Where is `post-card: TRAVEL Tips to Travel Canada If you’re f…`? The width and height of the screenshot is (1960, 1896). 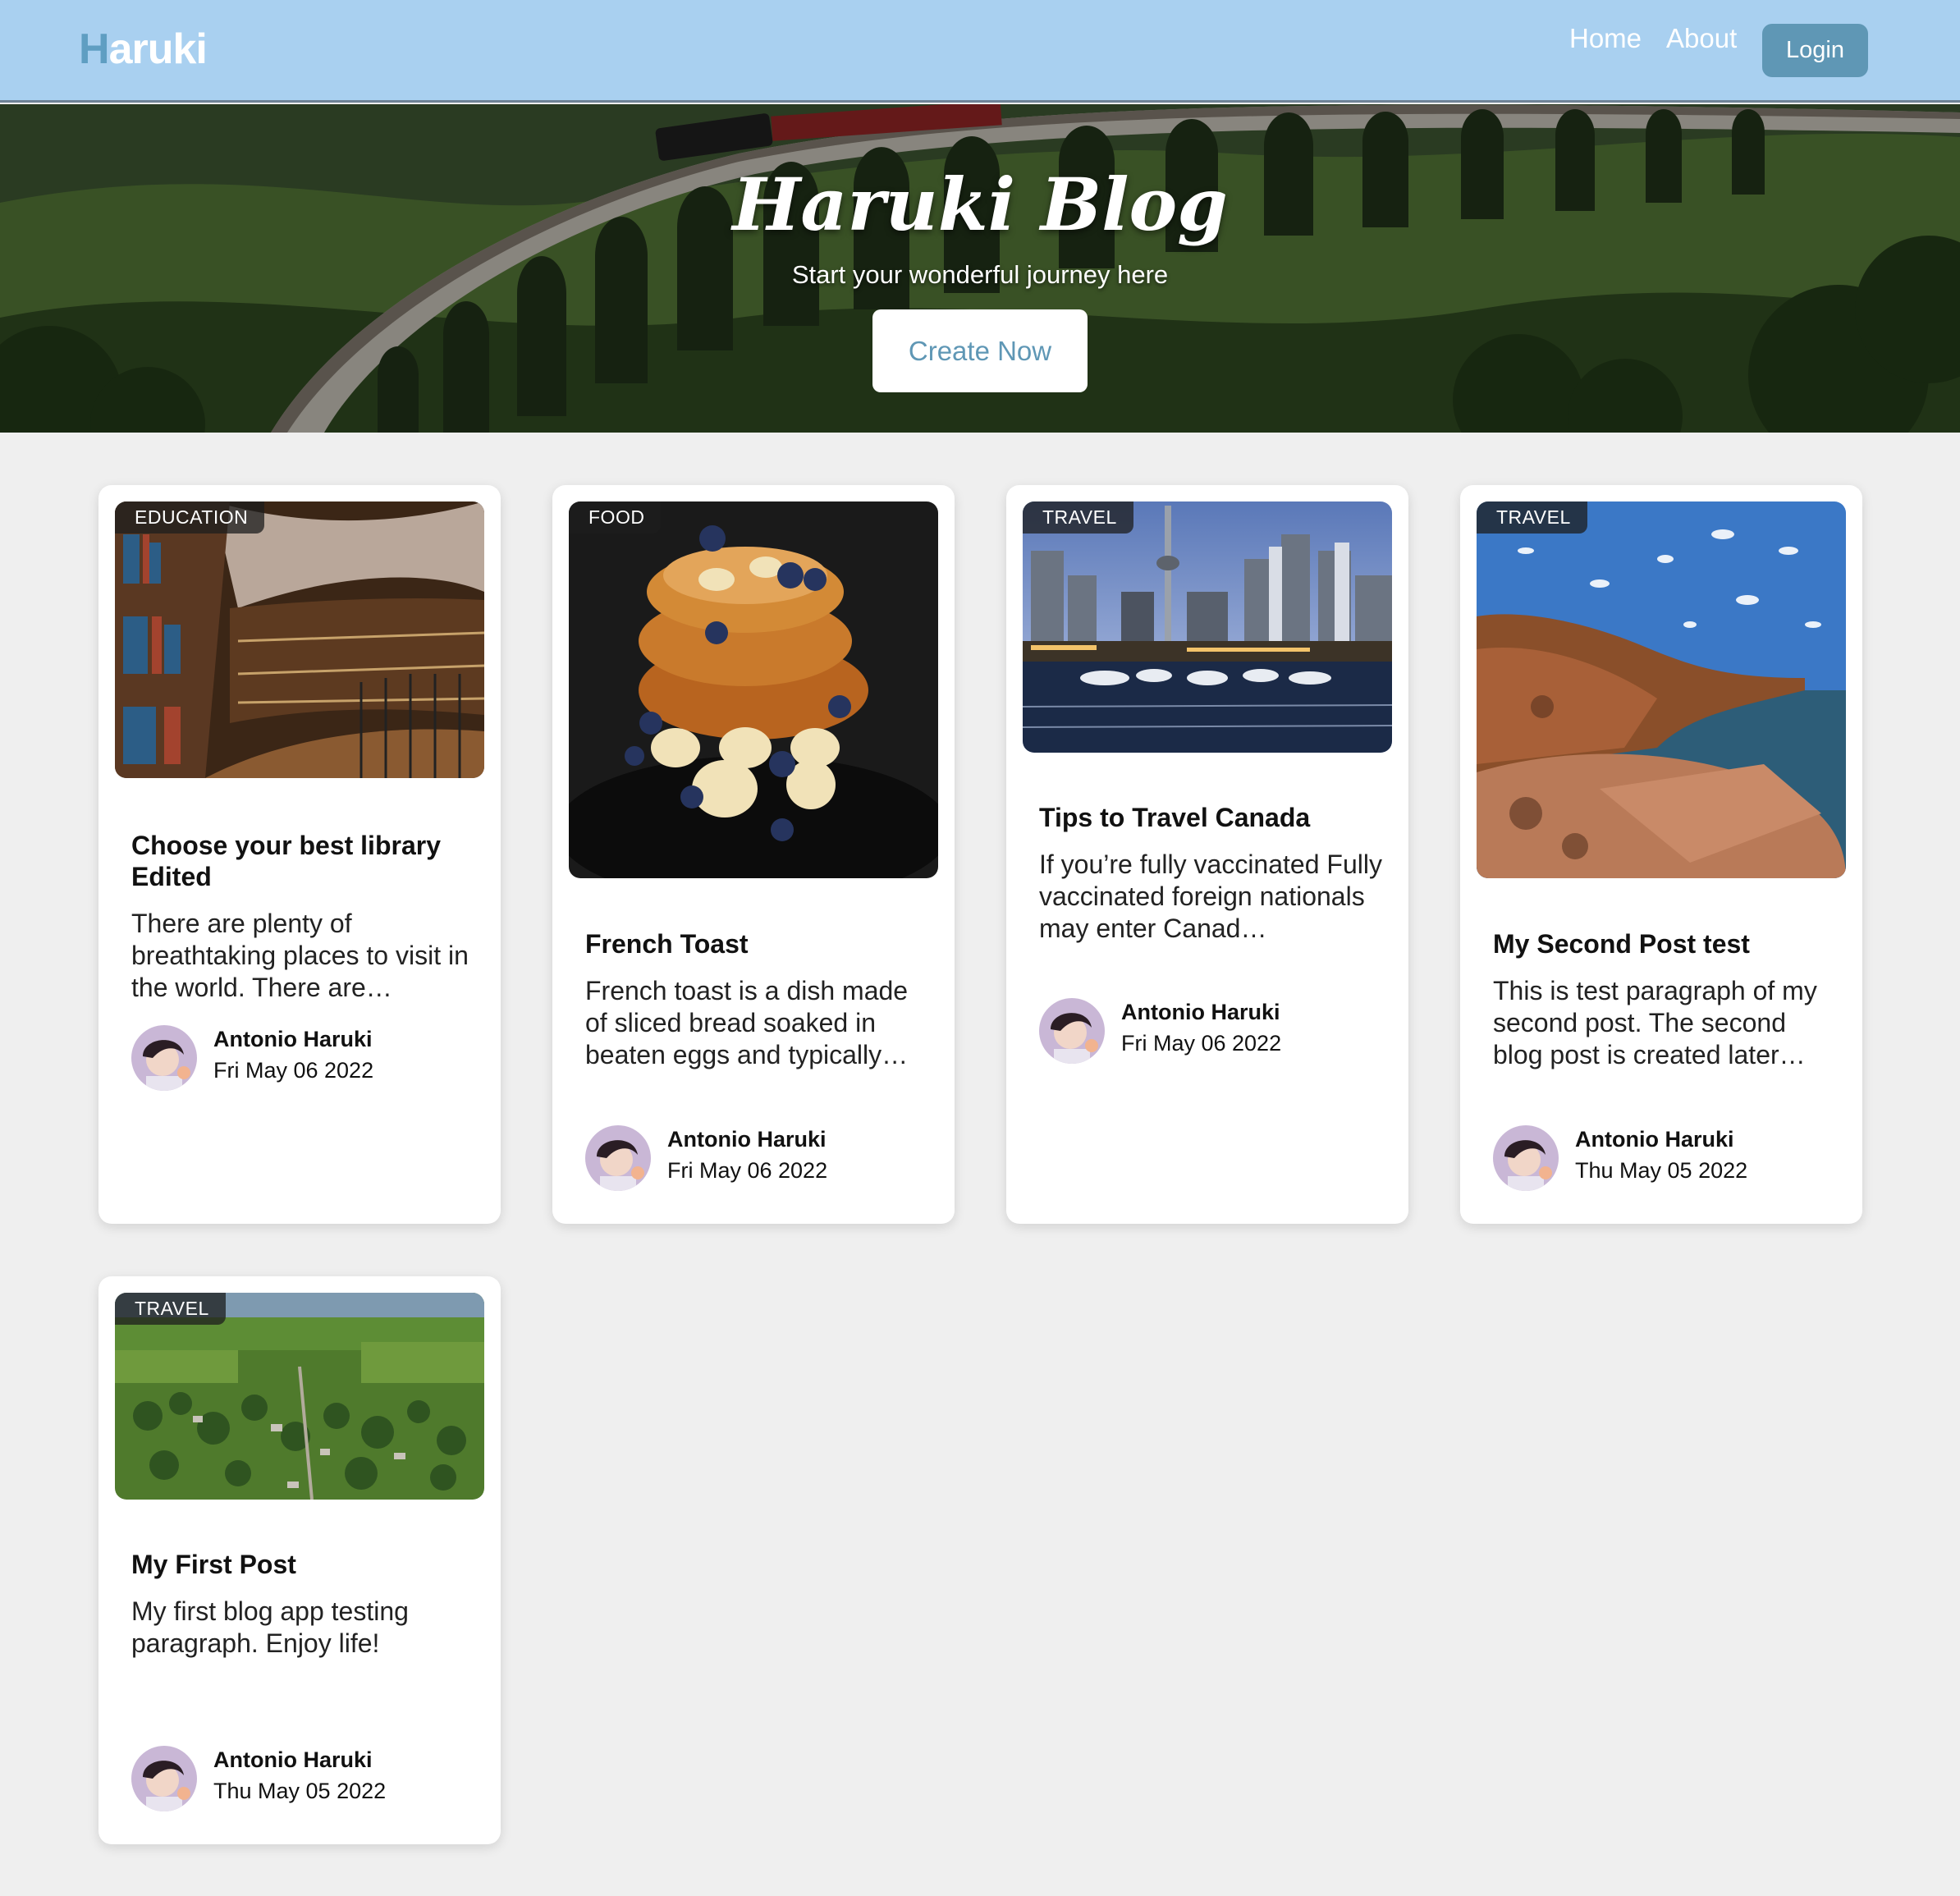 post-card: TRAVEL Tips to Travel Canada If you’re f… is located at coordinates (1207, 855).